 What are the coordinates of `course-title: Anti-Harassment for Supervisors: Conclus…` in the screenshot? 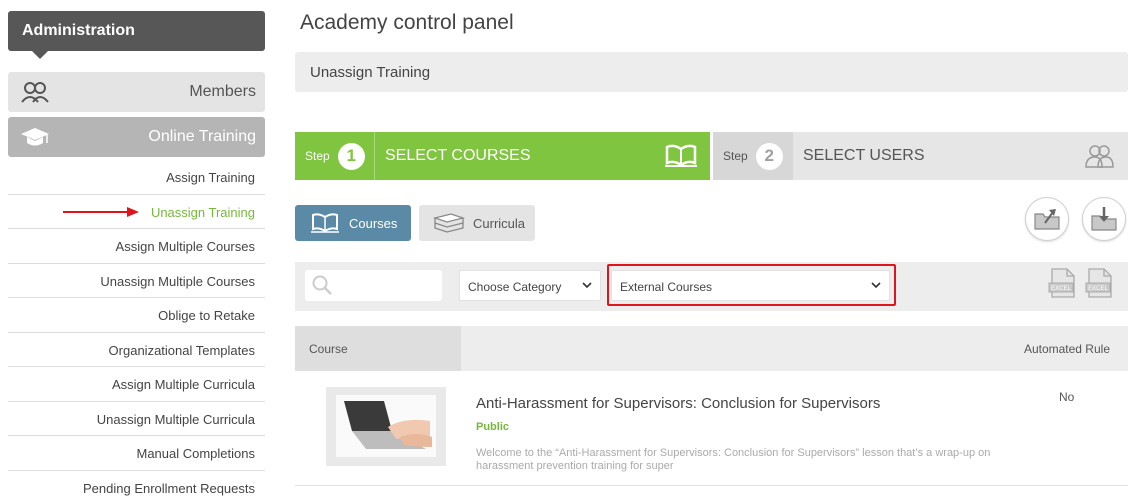 It's located at (678, 403).